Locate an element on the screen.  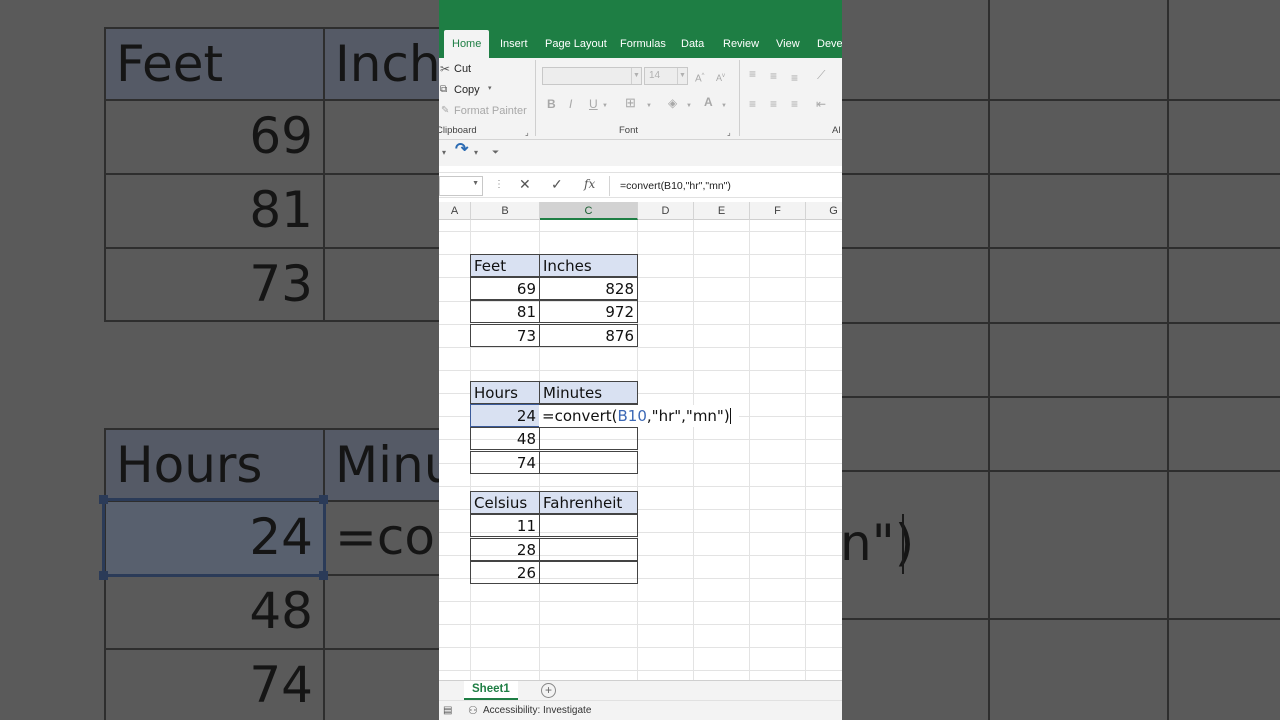
italic-button: I is located at coordinates (570, 104).